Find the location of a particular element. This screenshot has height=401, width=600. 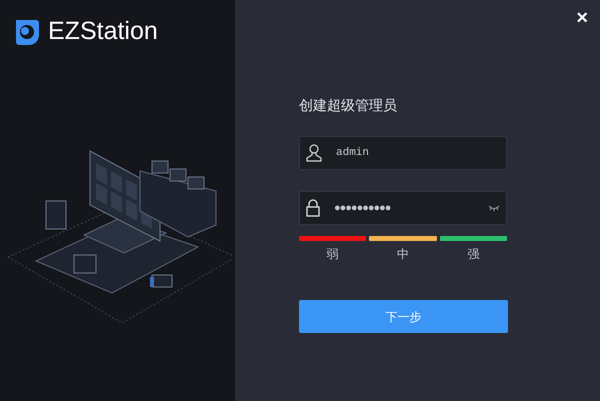

form-title: 创建超级管理员 is located at coordinates (348, 105).